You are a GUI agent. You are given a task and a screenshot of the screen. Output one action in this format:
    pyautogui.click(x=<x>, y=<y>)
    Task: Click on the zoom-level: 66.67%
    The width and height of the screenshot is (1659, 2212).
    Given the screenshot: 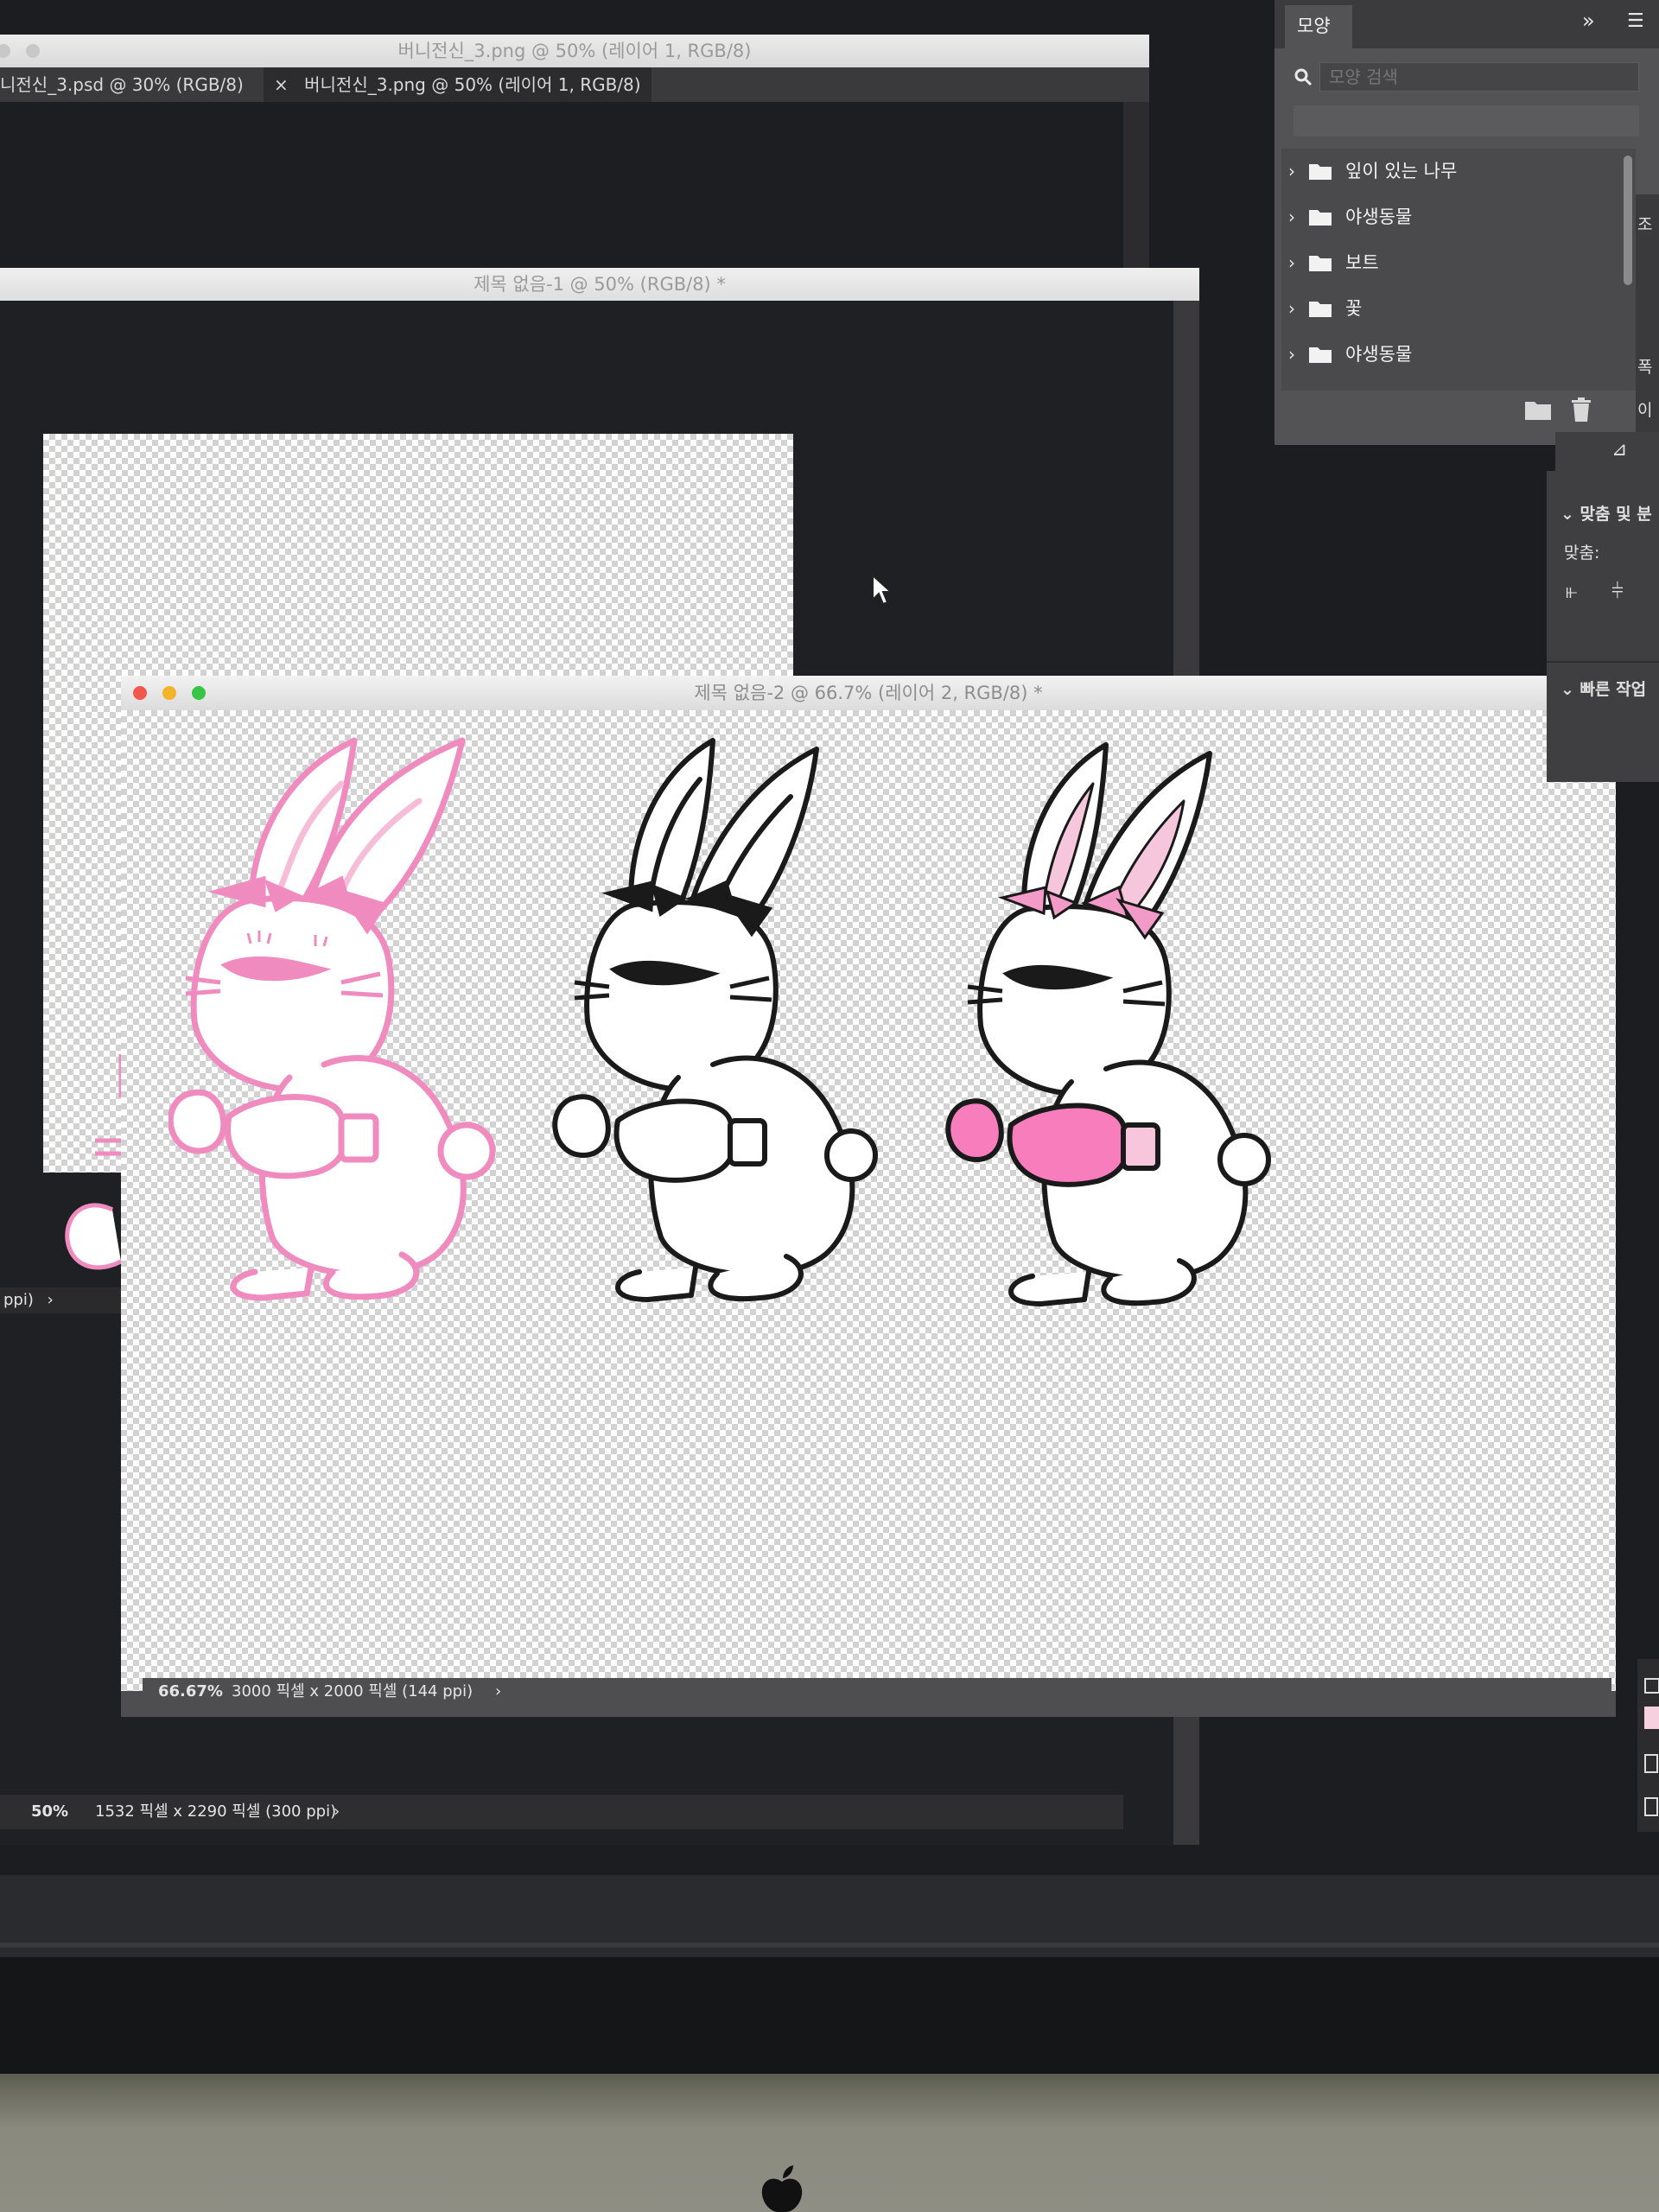 What is the action you would take?
    pyautogui.click(x=190, y=1692)
    